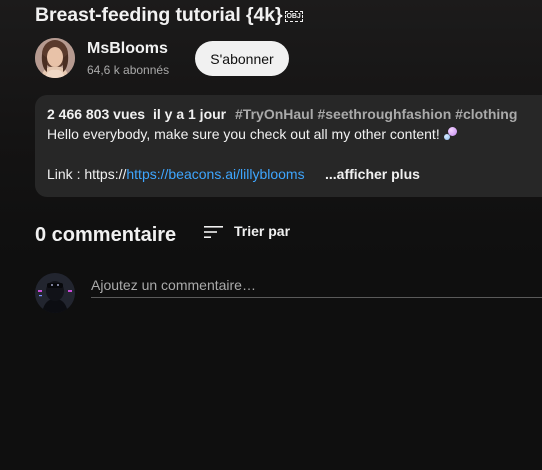  I want to click on bubbles-emoji-icon, so click(450, 134).